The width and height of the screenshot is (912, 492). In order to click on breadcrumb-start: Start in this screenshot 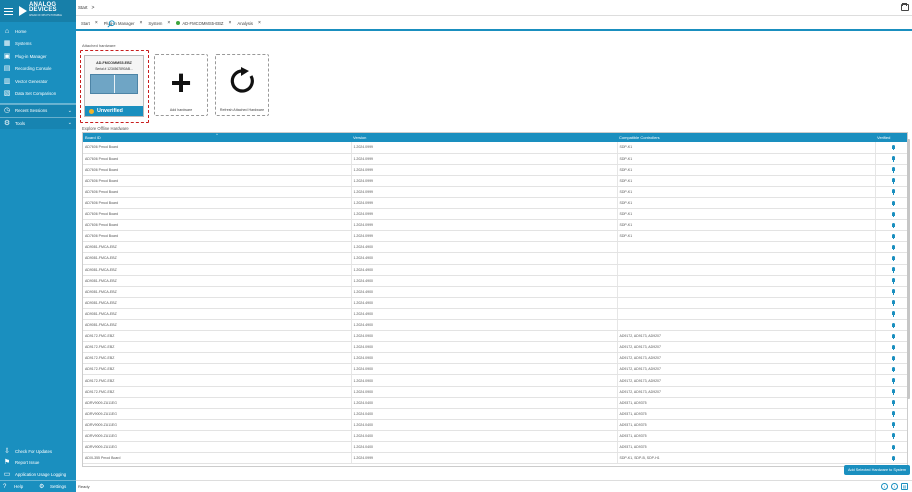, I will do `click(83, 7)`.